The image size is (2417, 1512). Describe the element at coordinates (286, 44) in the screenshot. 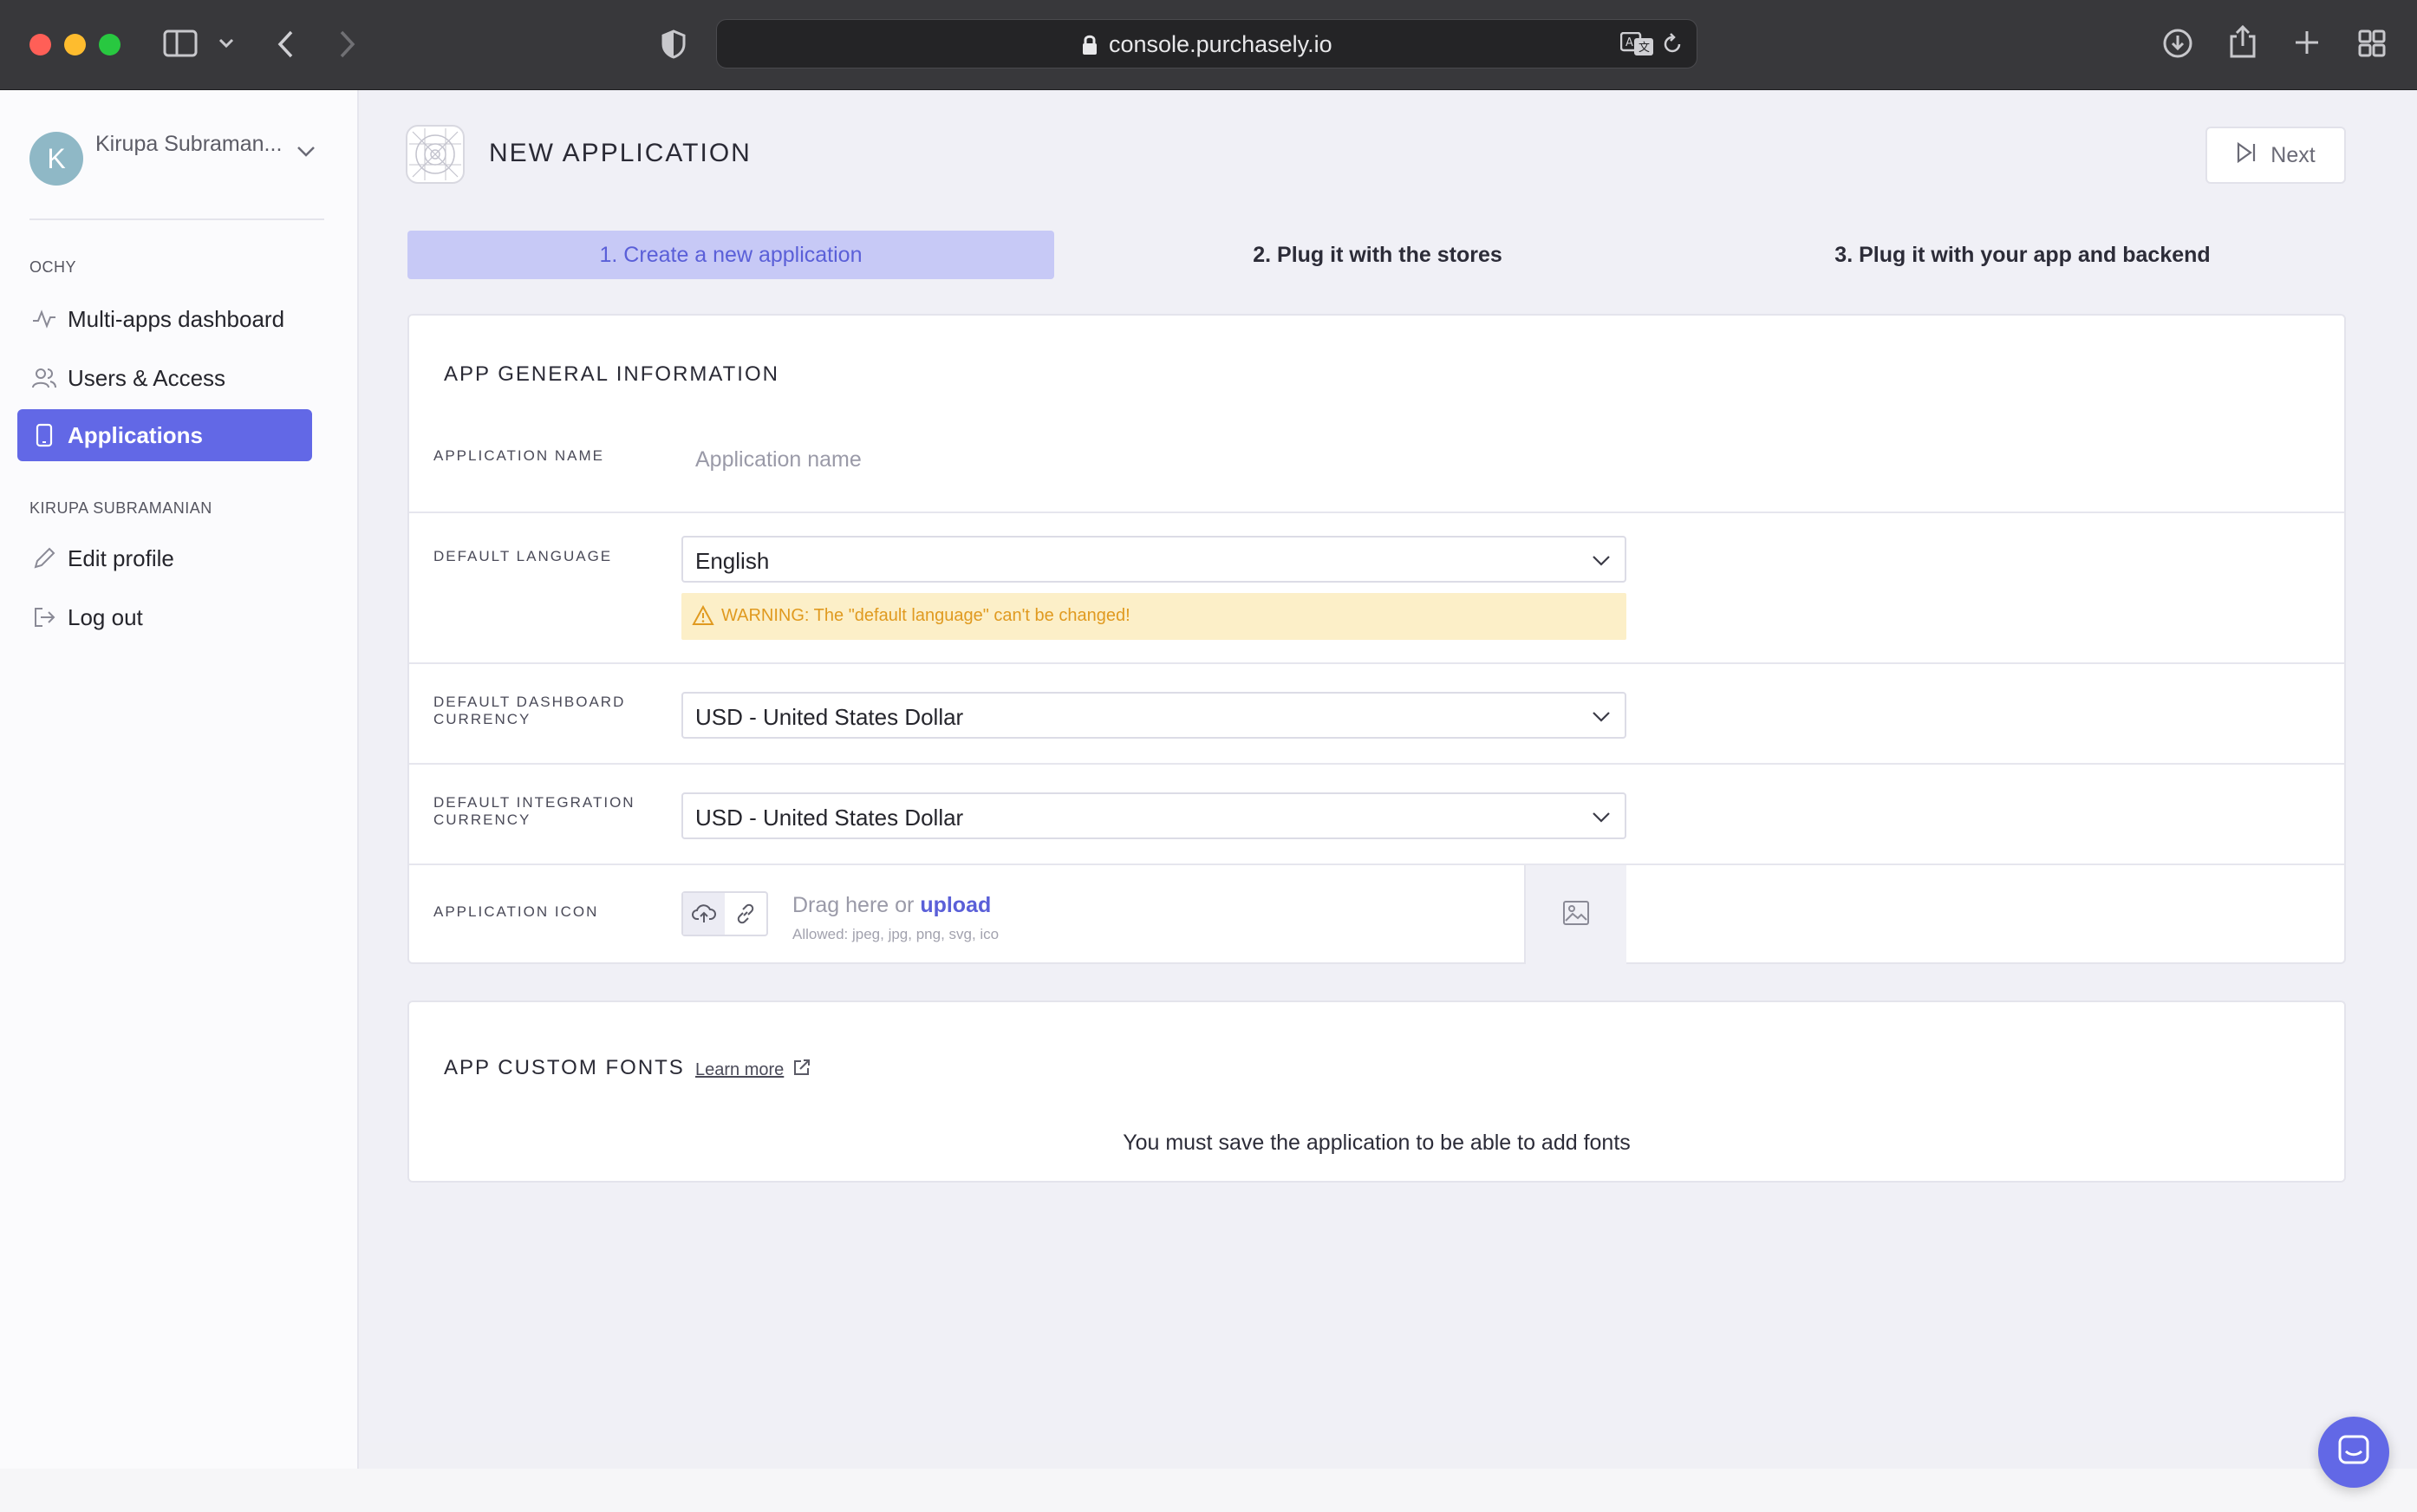

I see `back-icon` at that location.